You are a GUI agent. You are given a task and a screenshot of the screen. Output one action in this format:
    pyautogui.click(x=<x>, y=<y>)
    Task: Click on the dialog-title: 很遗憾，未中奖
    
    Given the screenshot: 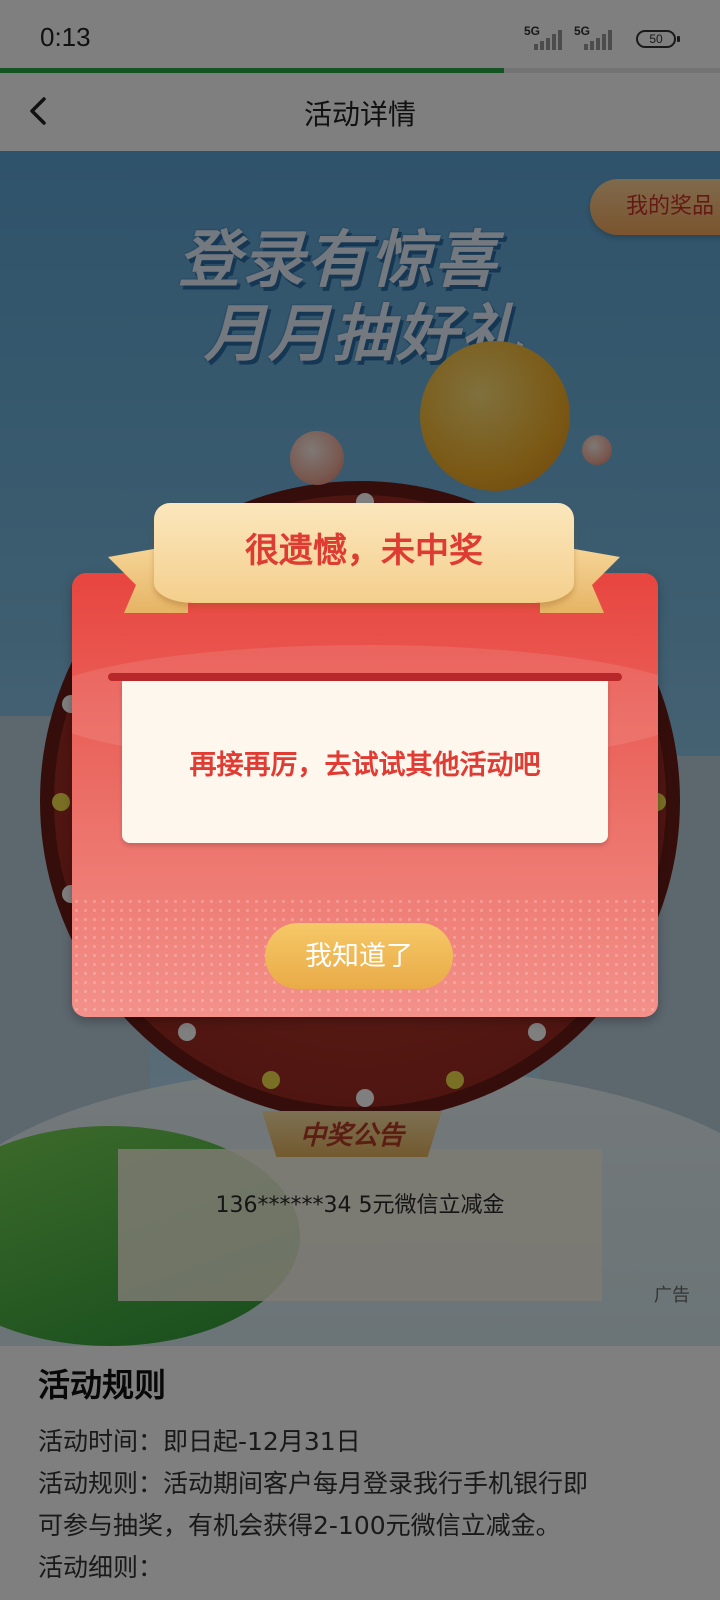 What is the action you would take?
    pyautogui.click(x=364, y=551)
    